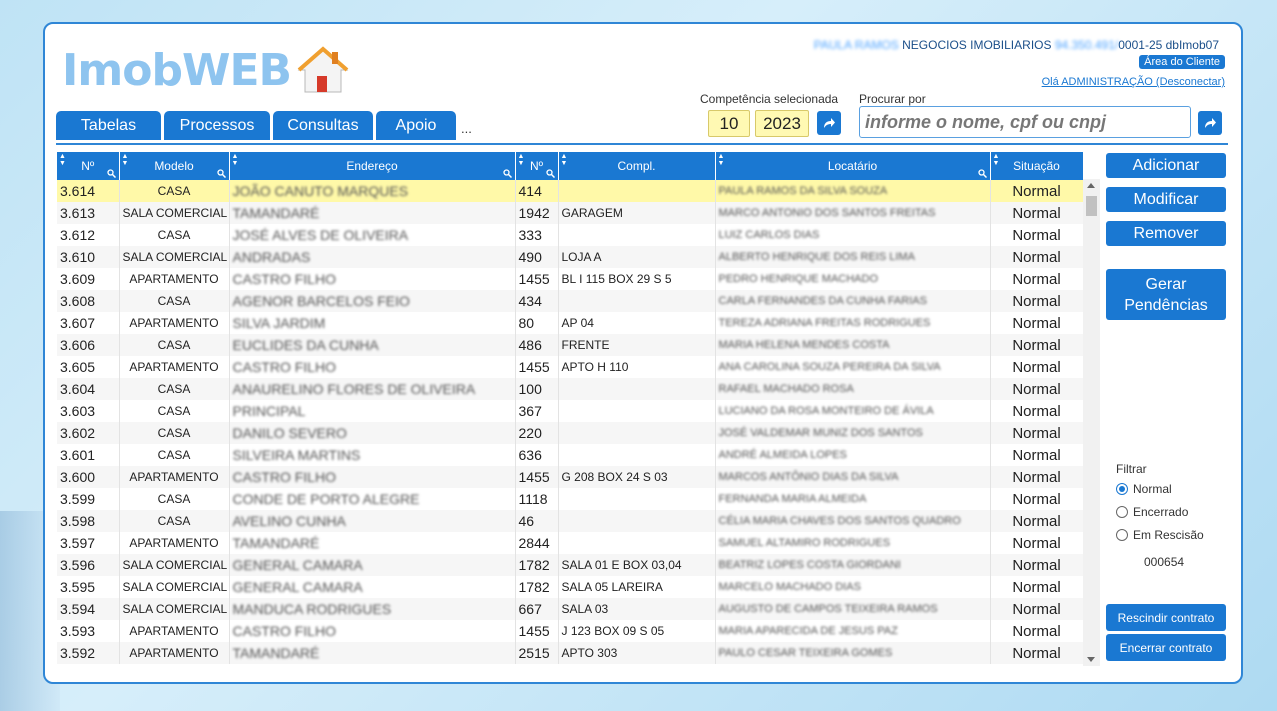  What do you see at coordinates (1122, 512) in the screenshot?
I see `radio-encerrado` at bounding box center [1122, 512].